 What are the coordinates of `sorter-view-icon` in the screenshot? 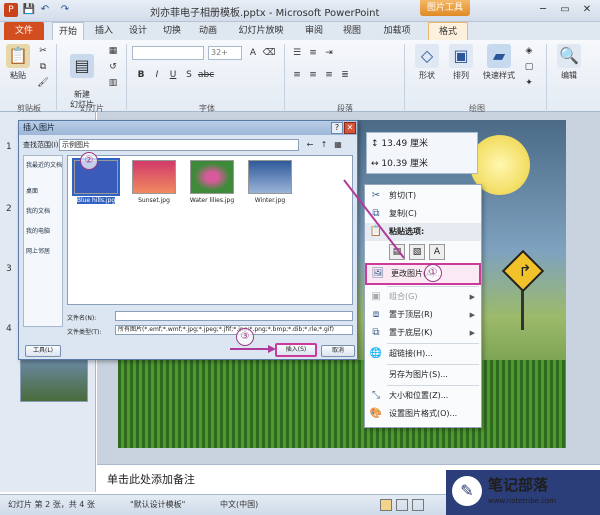 It's located at (402, 505).